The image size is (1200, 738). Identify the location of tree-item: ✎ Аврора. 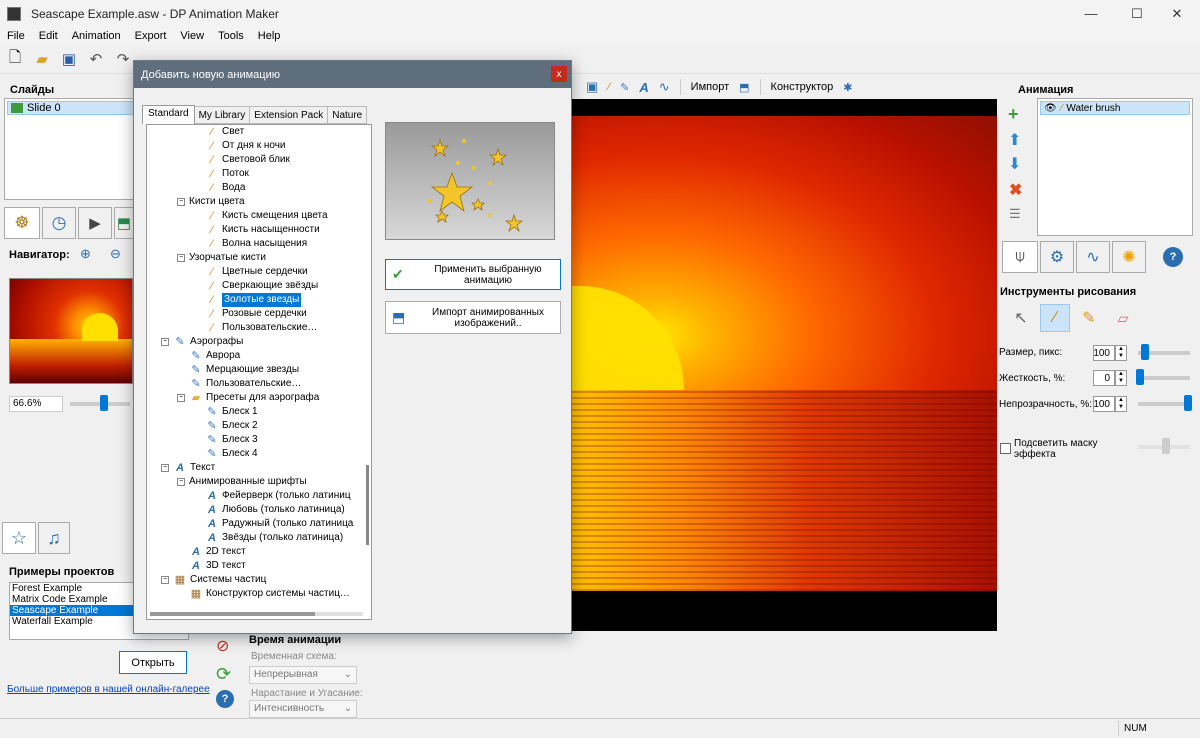
(214, 356).